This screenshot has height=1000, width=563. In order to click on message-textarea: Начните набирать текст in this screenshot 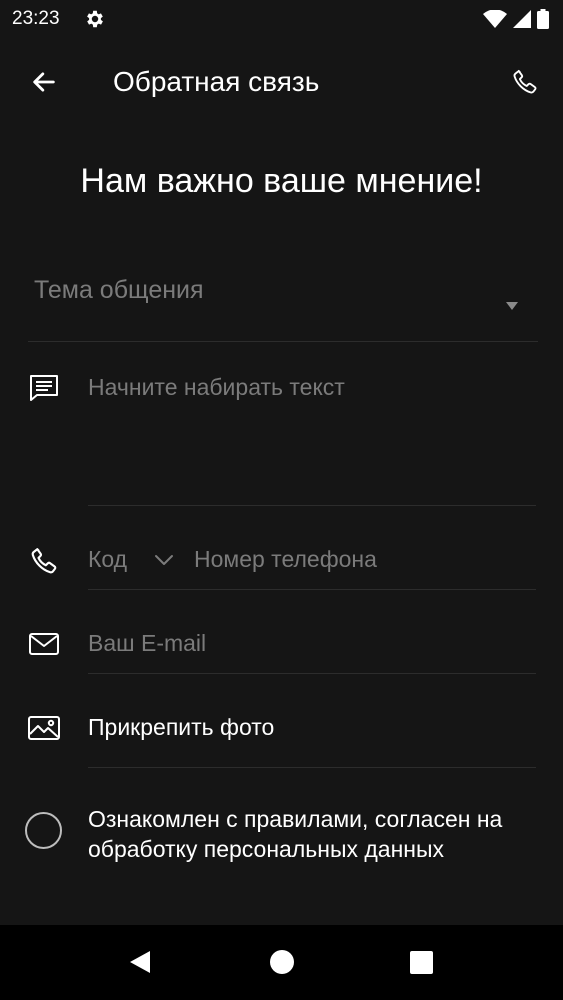, I will do `click(312, 434)`.